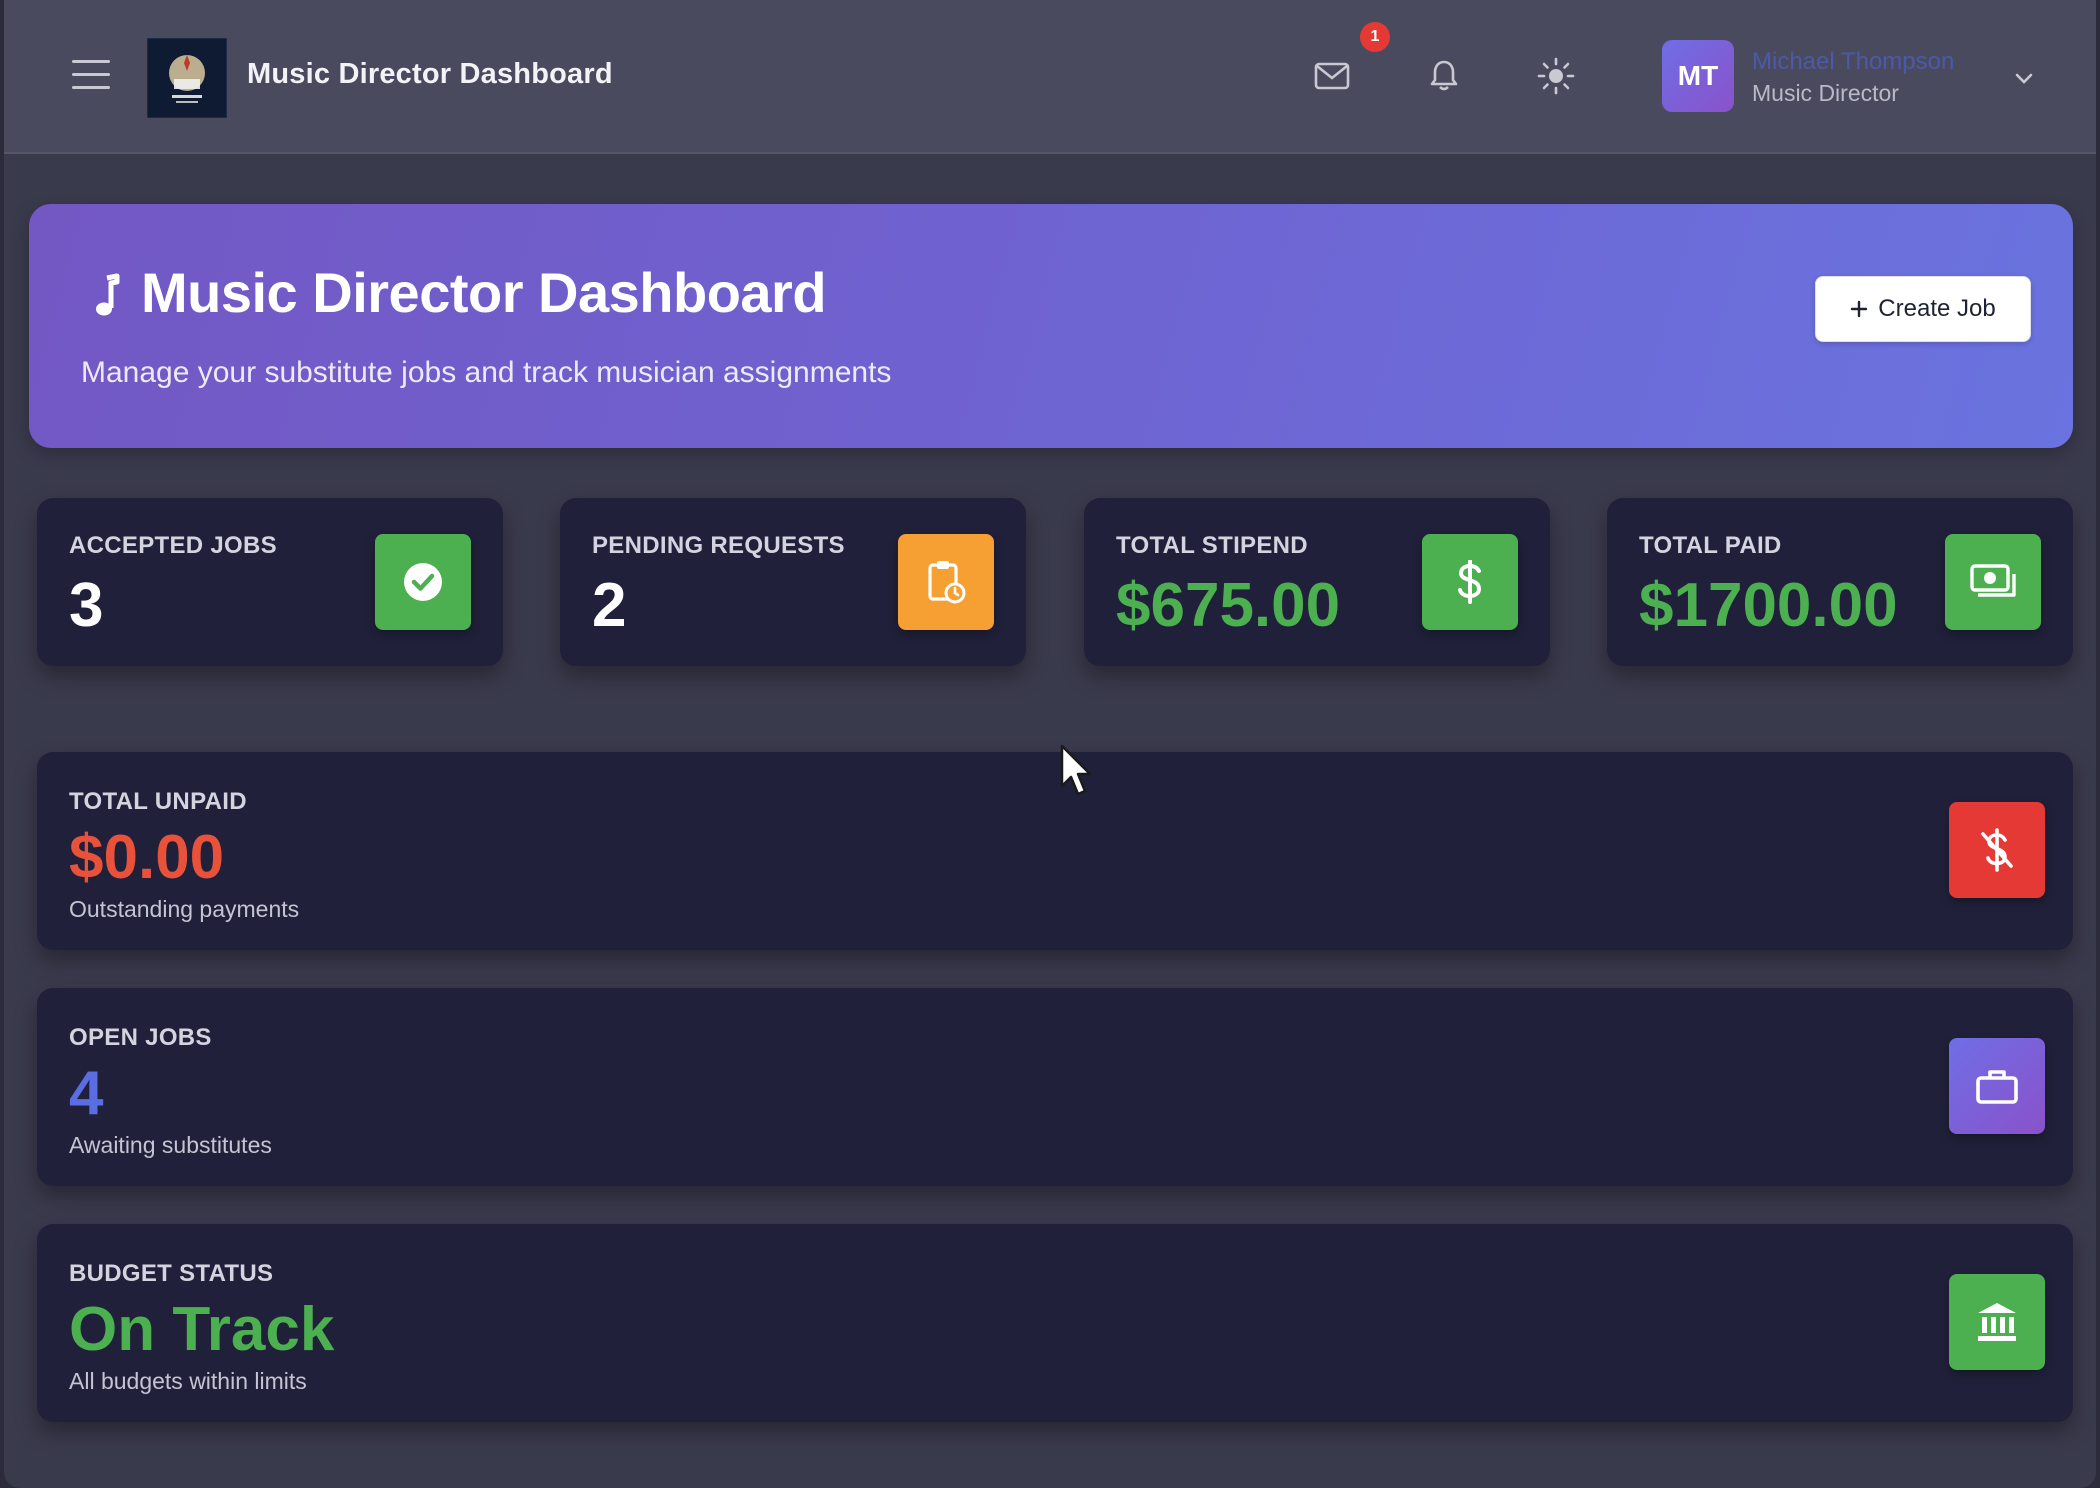 The height and width of the screenshot is (1488, 2100). Describe the element at coordinates (430, 74) in the screenshot. I see `app-title: Music Director Dashboard` at that location.